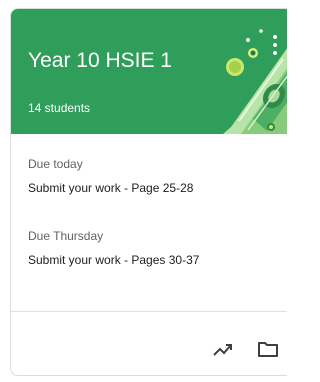 The height and width of the screenshot is (382, 320). I want to click on trending-up-icon, so click(222, 350).